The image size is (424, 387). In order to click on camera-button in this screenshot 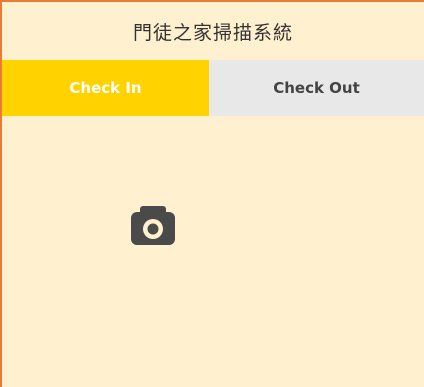, I will do `click(153, 226)`.